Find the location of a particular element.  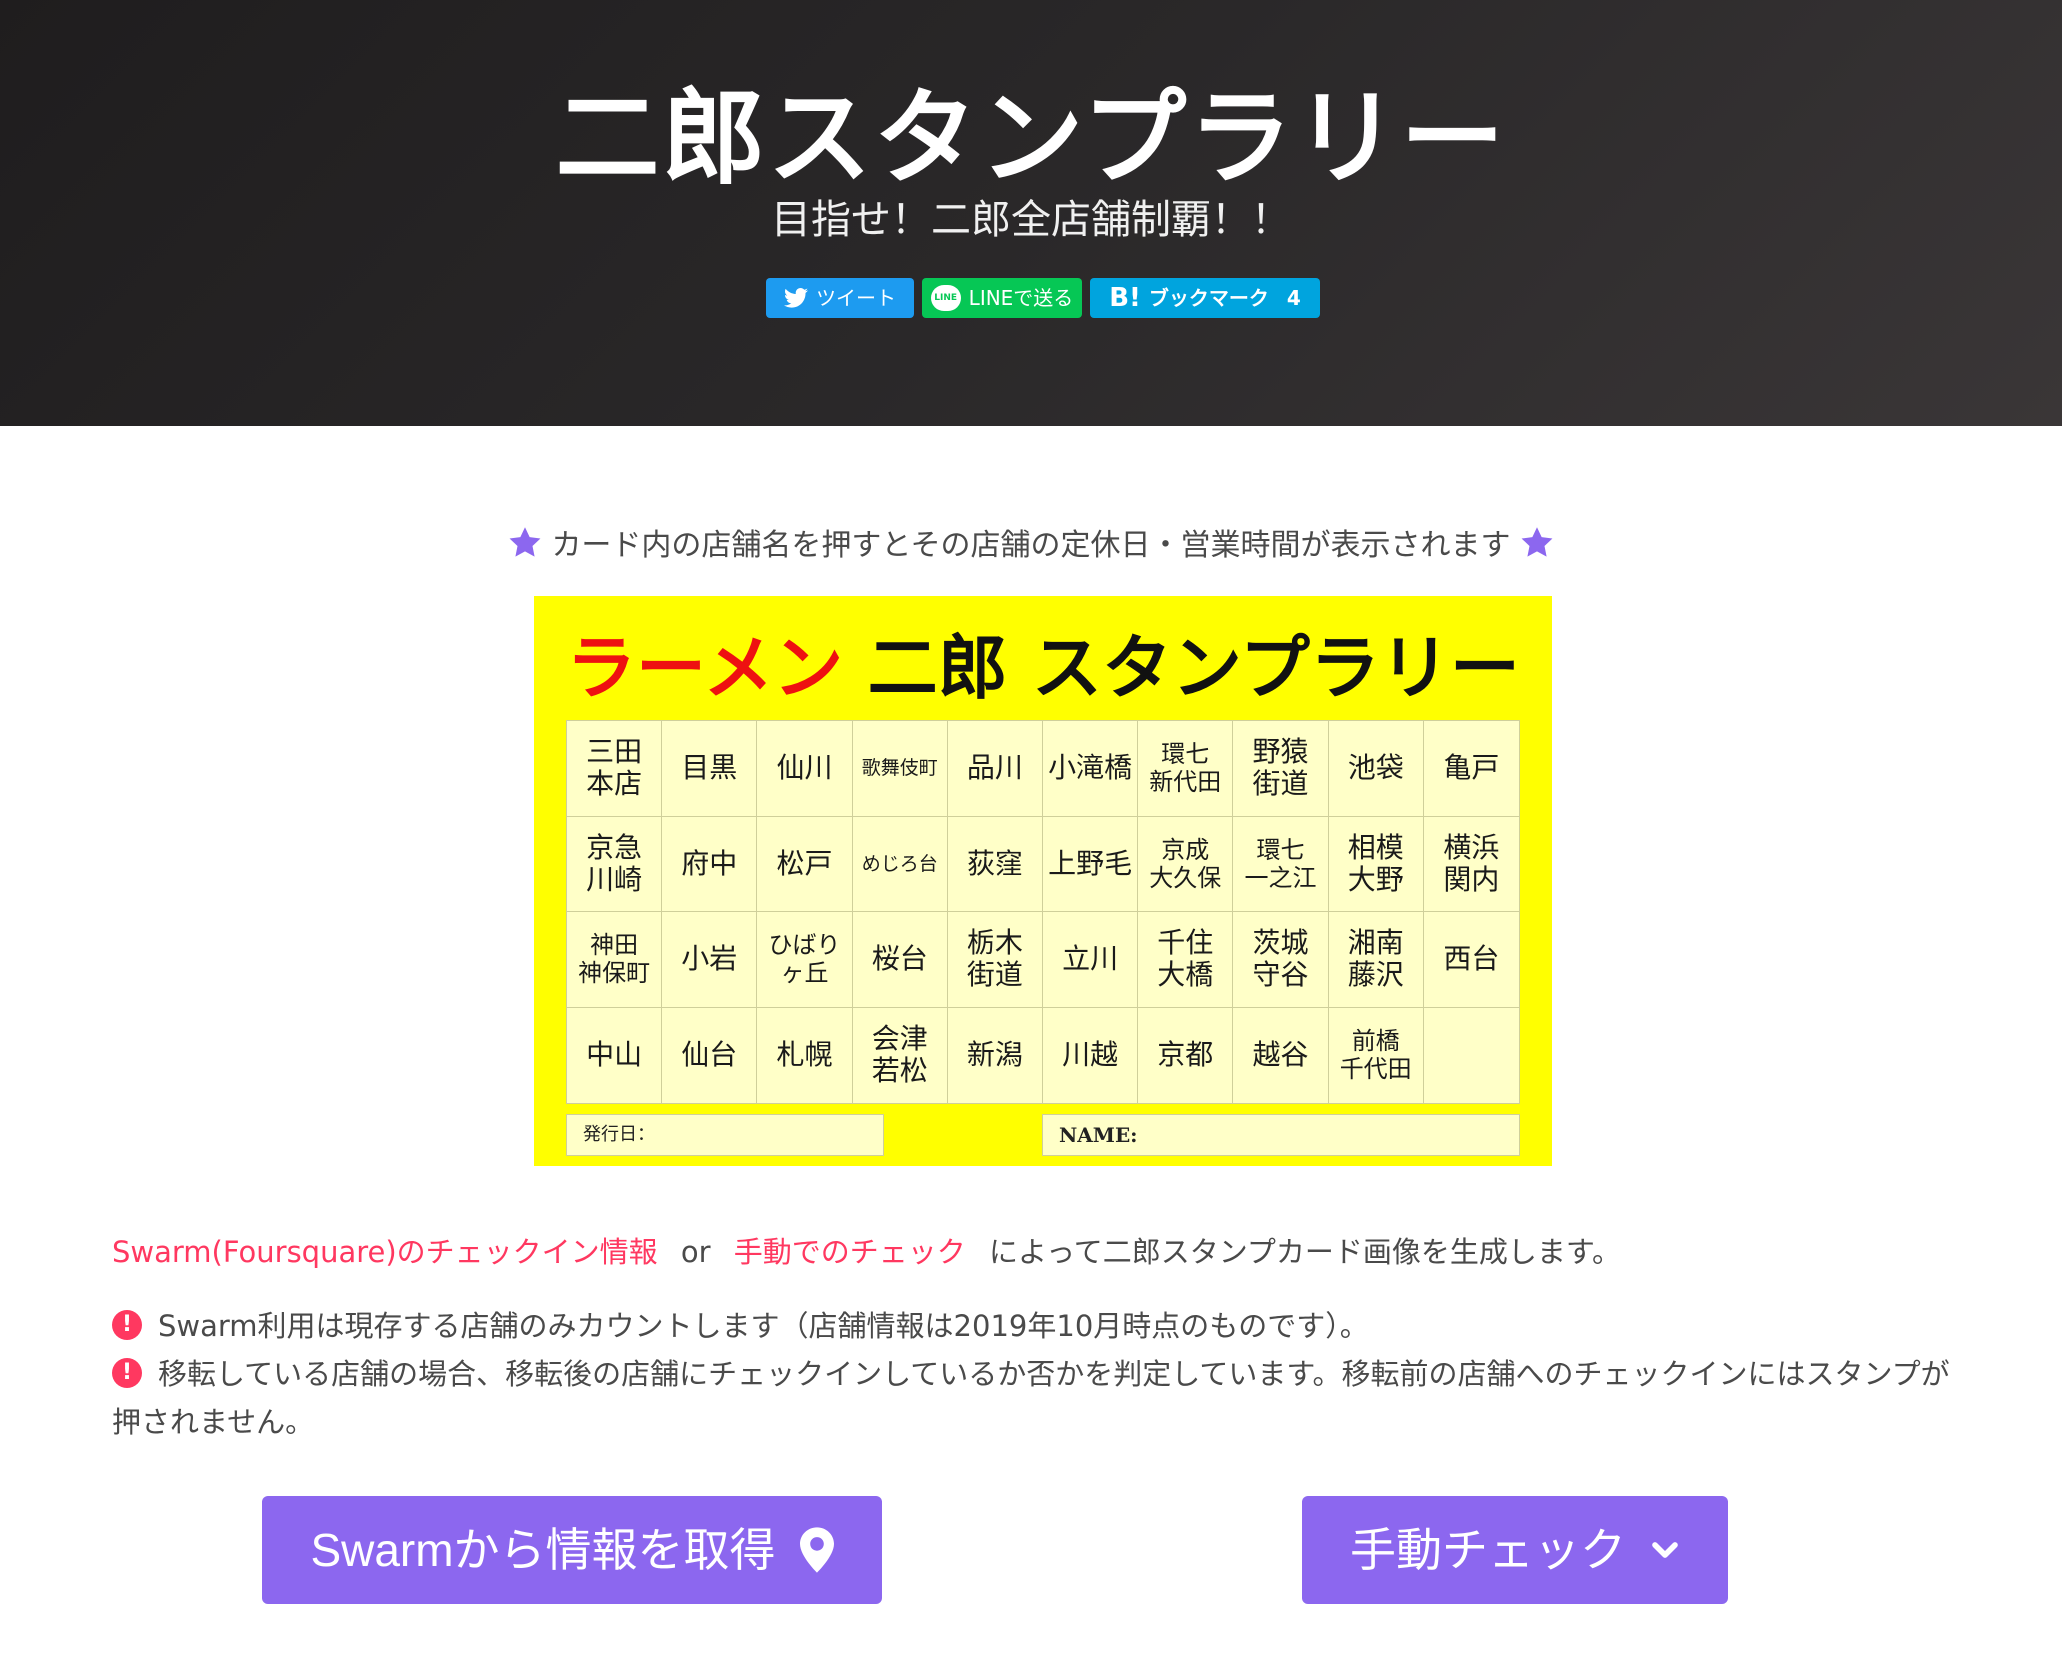

store-cell: 京急 川崎 is located at coordinates (615, 864).